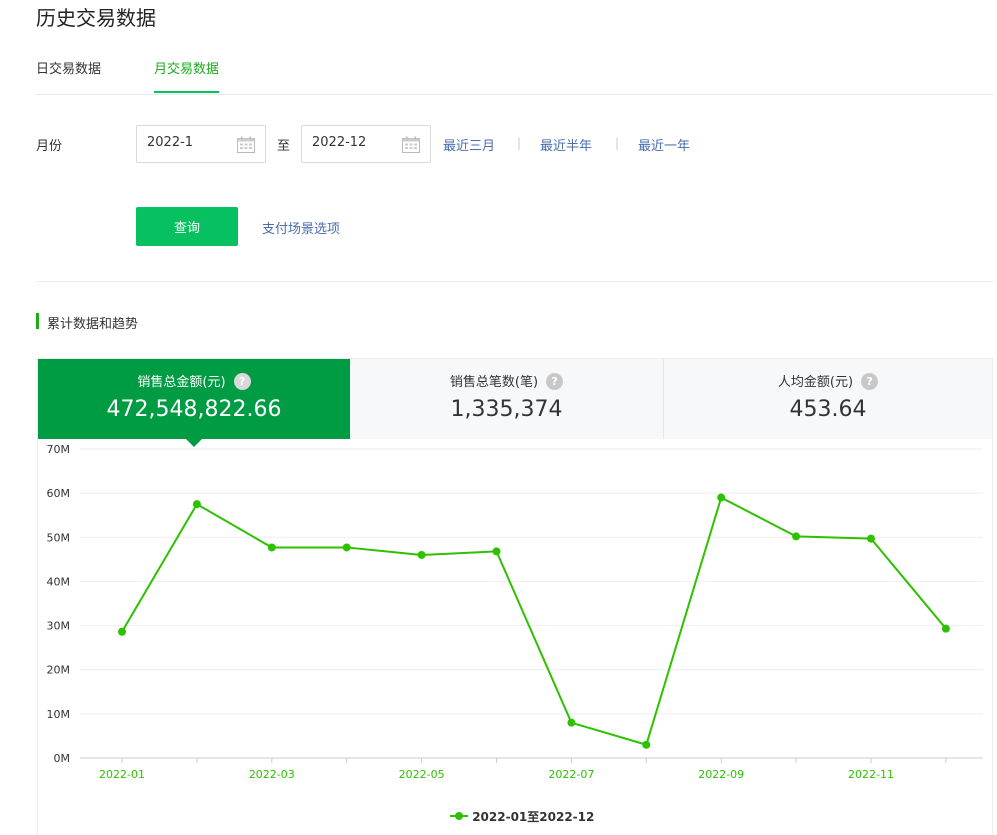  What do you see at coordinates (59, 714) in the screenshot?
I see `y-tick-label: 10M` at bounding box center [59, 714].